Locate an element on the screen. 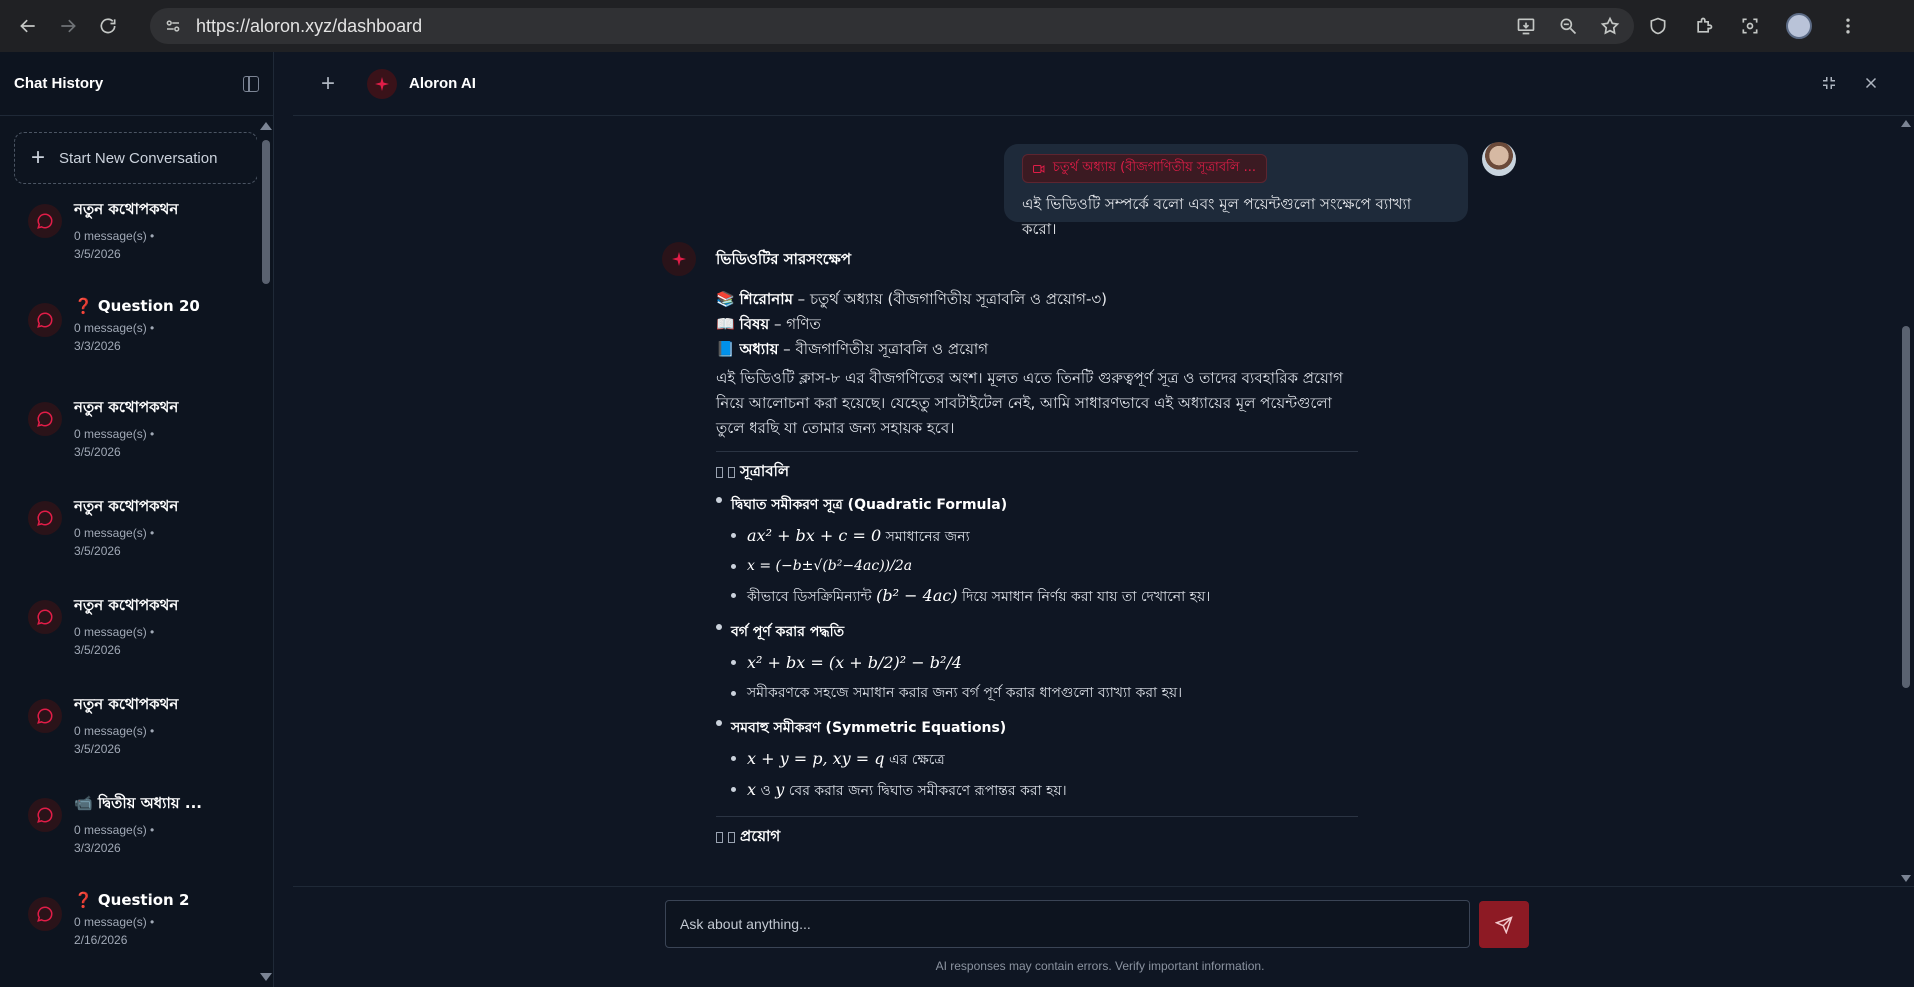 This screenshot has height=987, width=1914. back-icon is located at coordinates (28, 26).